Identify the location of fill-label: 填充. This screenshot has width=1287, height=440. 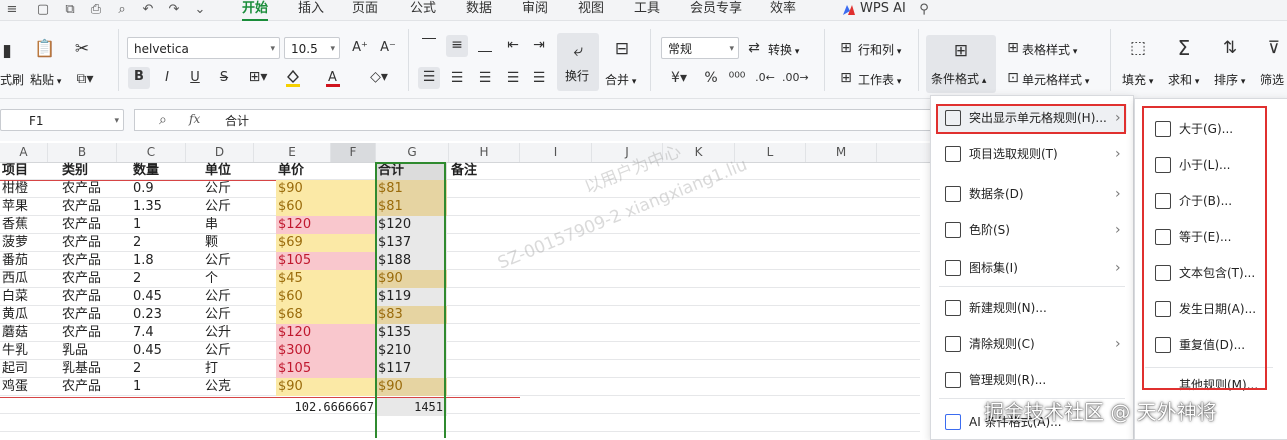
(1134, 80).